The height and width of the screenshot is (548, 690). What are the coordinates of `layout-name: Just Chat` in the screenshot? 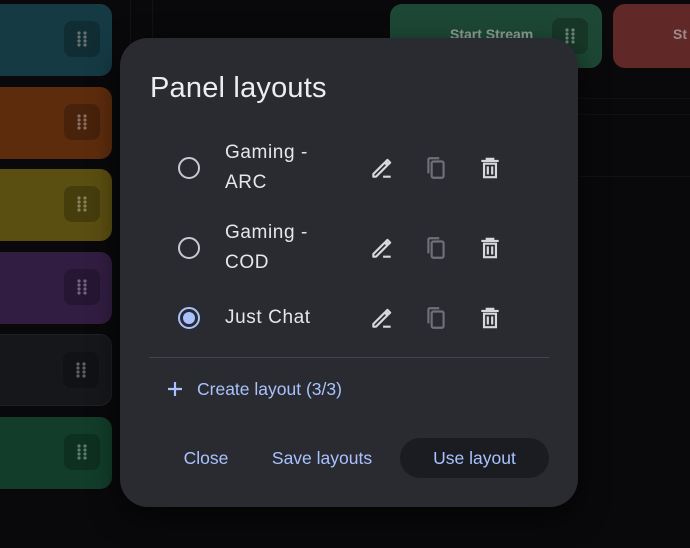 It's located at (268, 317).